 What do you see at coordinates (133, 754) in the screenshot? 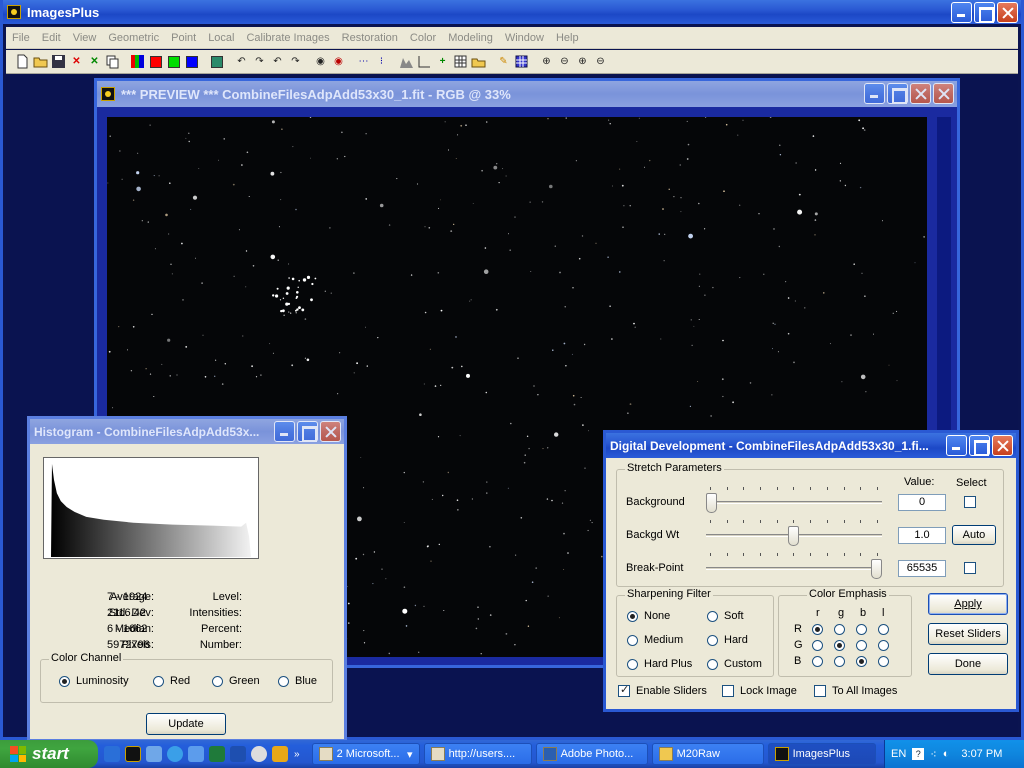
I see `quicklaunch-imagesplus-icon` at bounding box center [133, 754].